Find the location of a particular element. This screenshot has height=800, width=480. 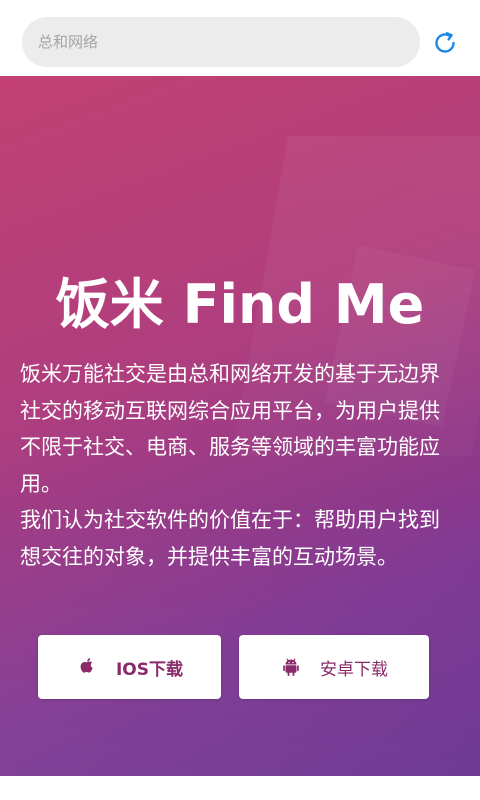

apple-icon is located at coordinates (87, 667).